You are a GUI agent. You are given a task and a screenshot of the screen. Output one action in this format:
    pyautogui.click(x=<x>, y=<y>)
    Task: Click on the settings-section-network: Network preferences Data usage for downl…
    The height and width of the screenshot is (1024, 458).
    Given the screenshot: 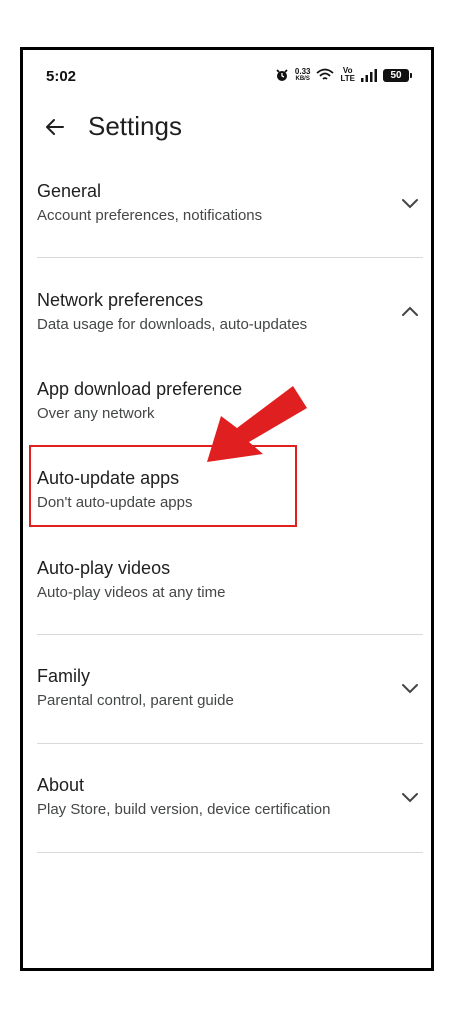 What is the action you would take?
    pyautogui.click(x=230, y=312)
    